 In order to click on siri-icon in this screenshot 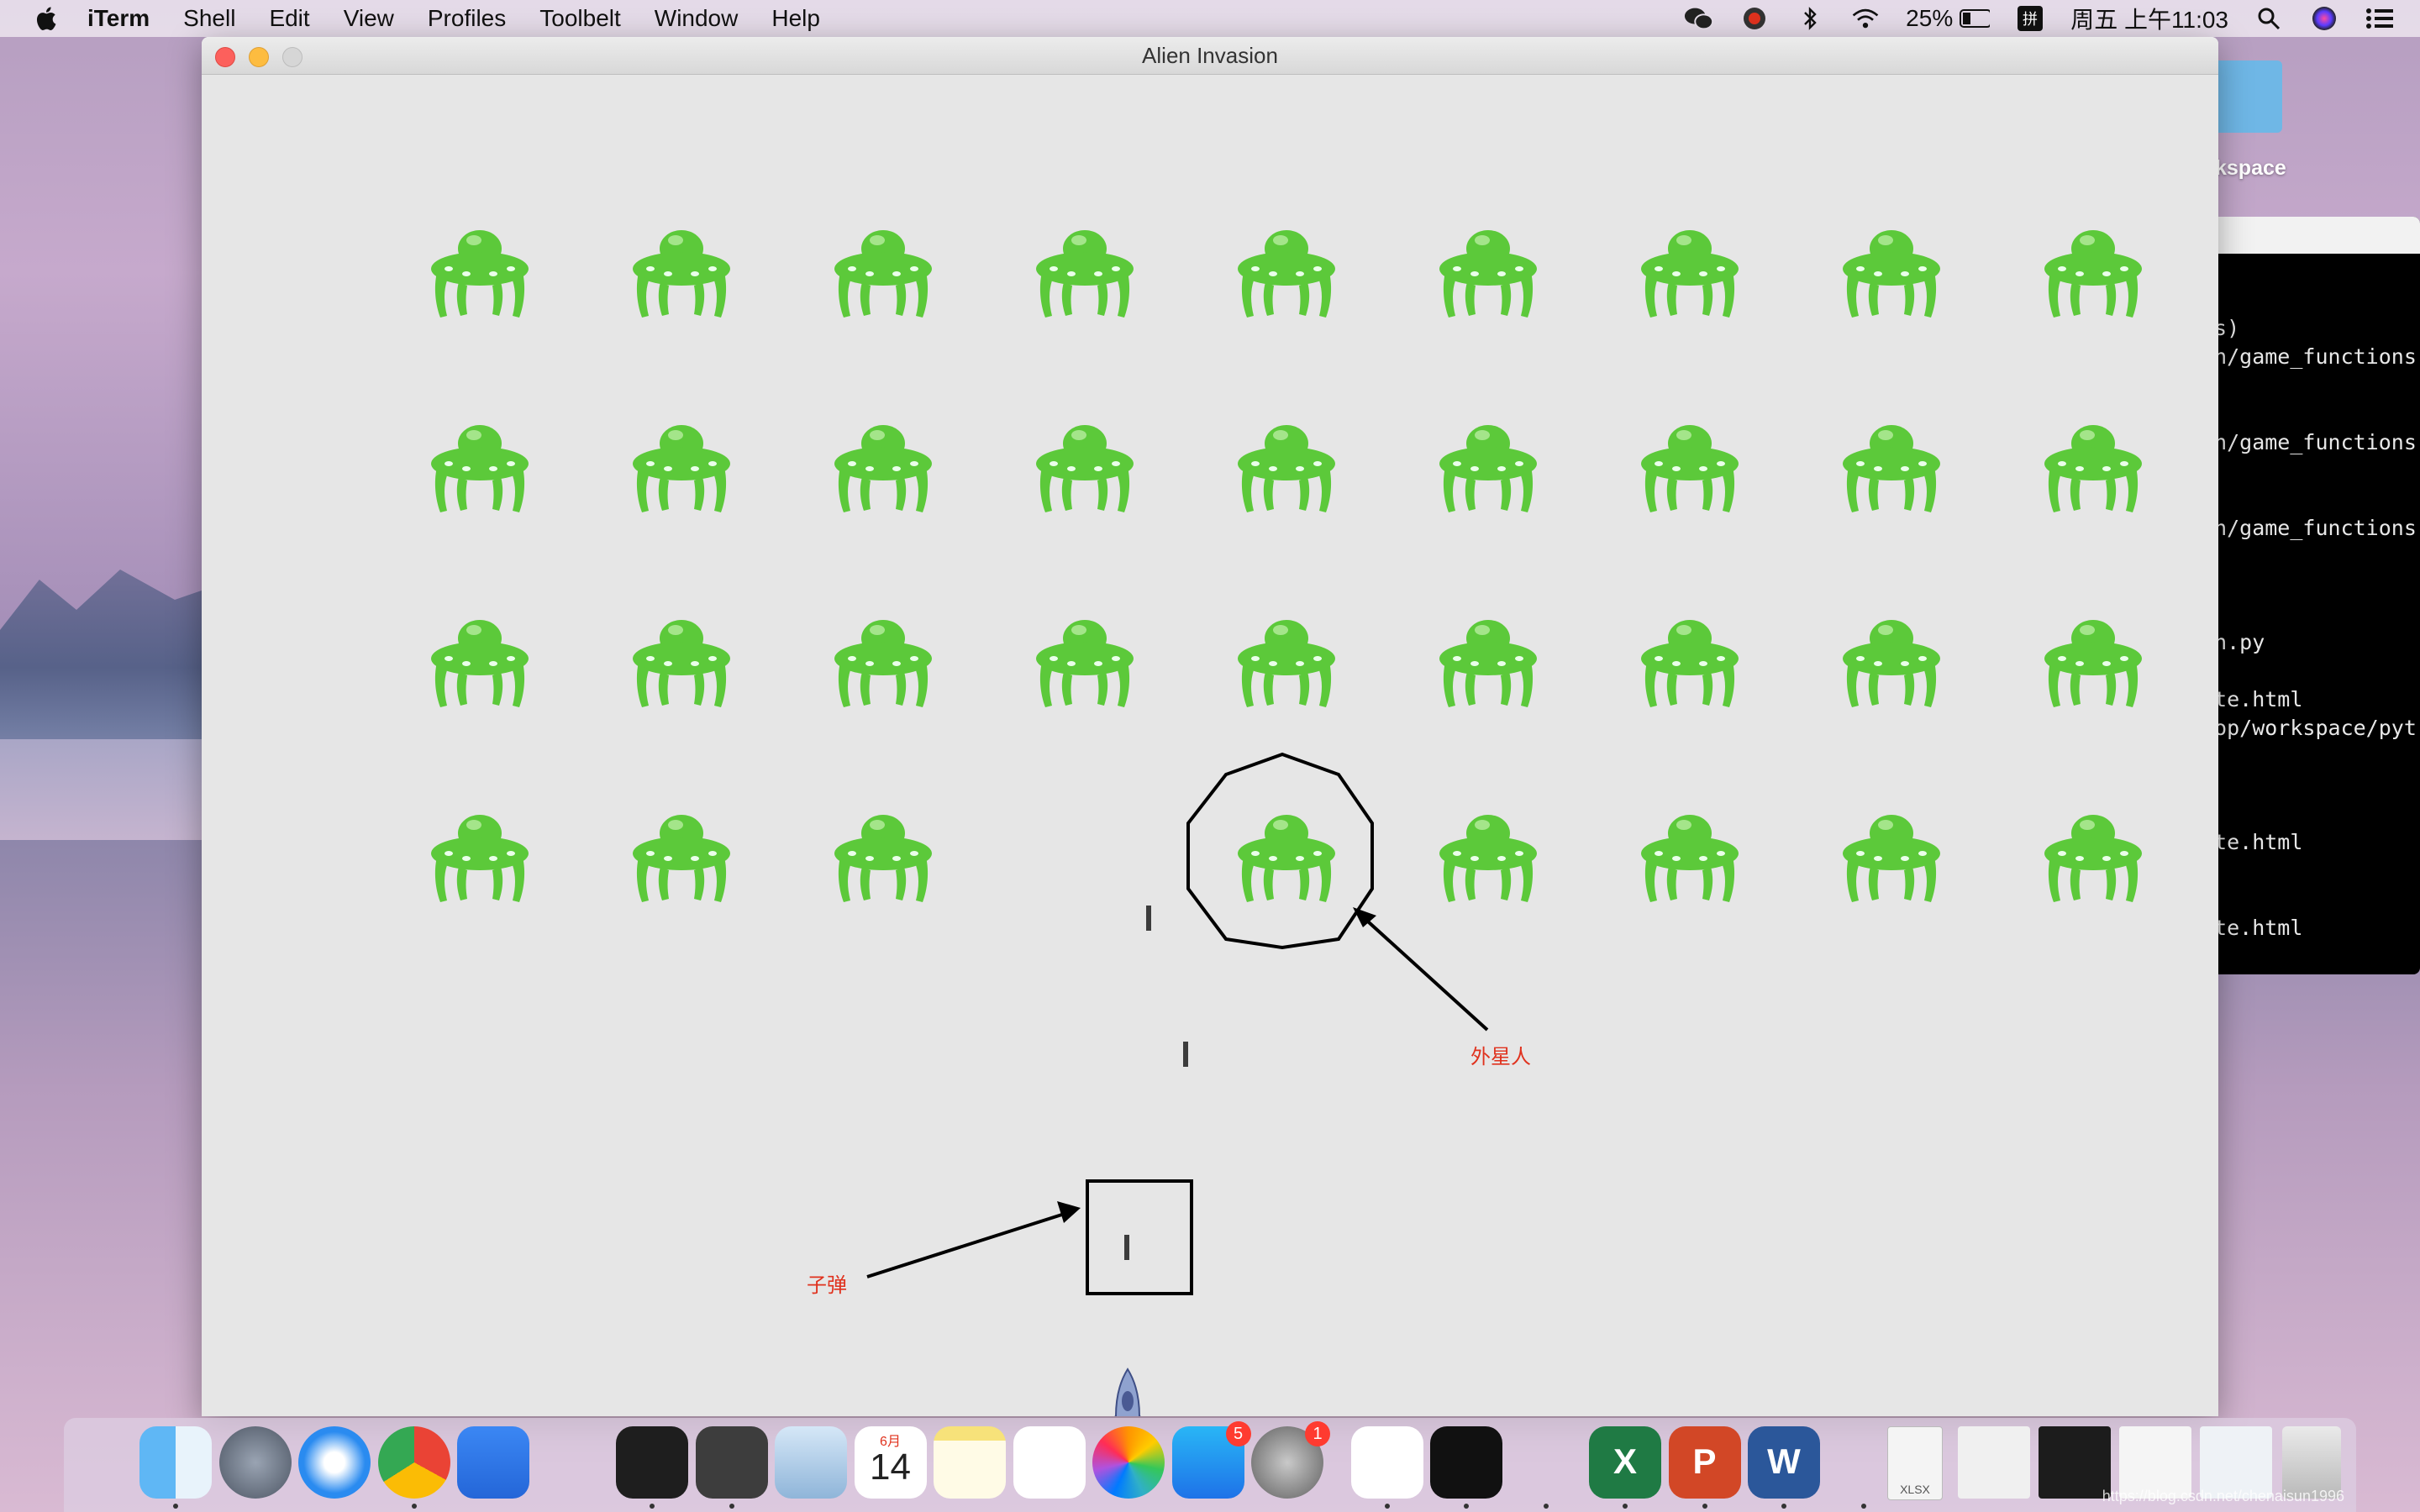, I will do `click(2324, 18)`.